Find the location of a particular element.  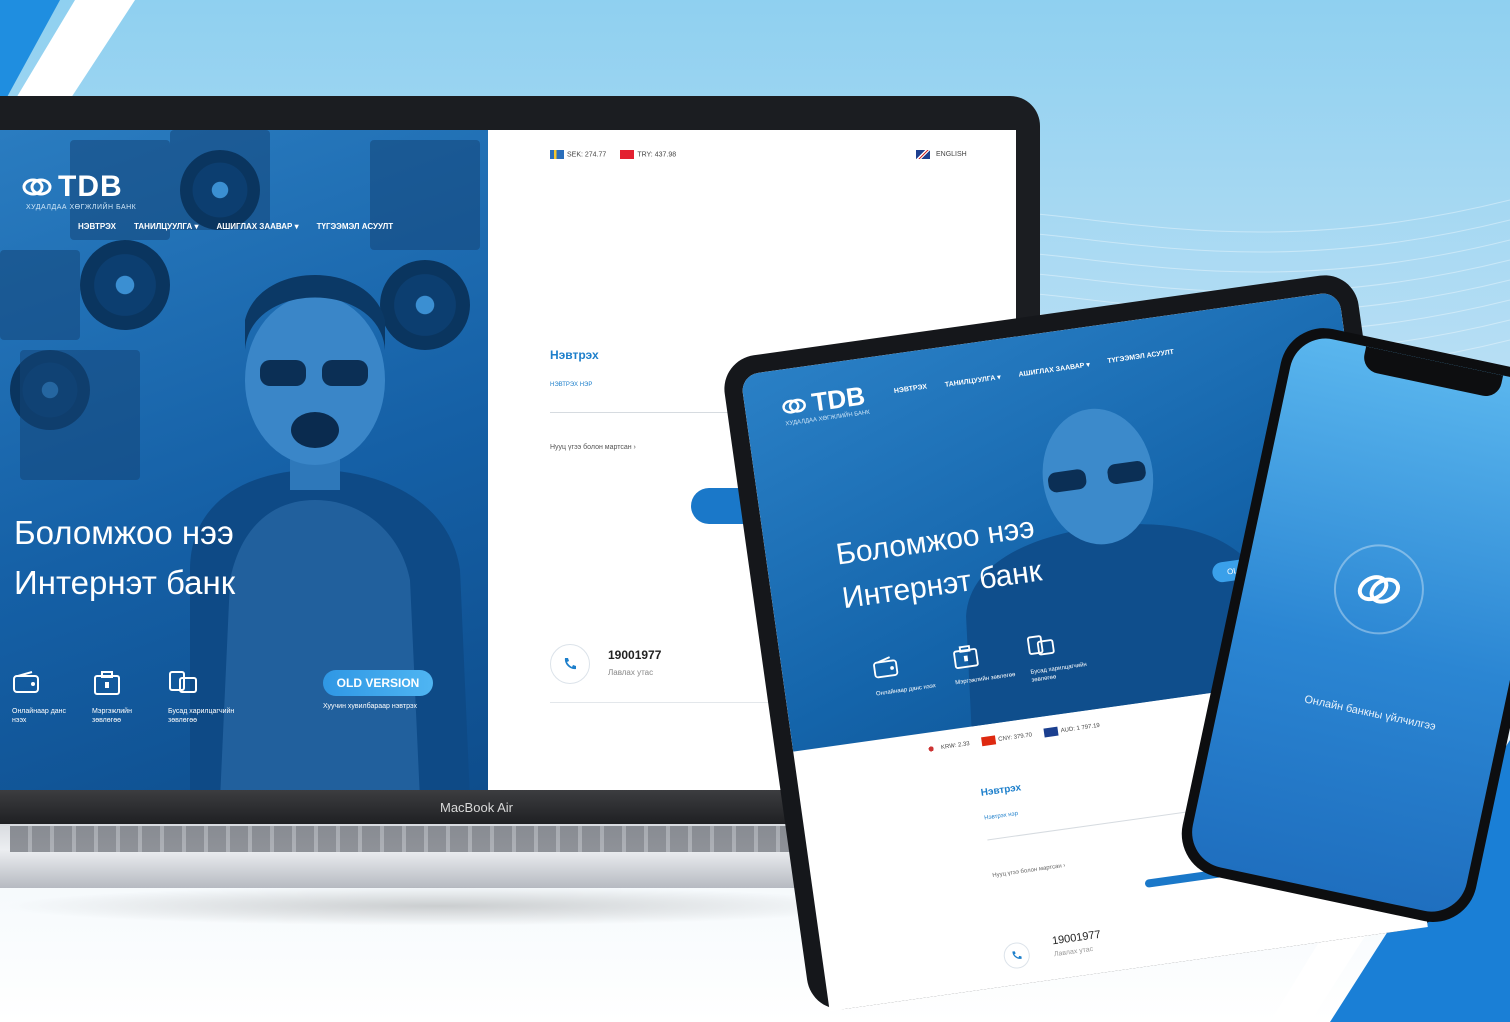

tdb-knot-icon is located at coordinates (1379, 589).